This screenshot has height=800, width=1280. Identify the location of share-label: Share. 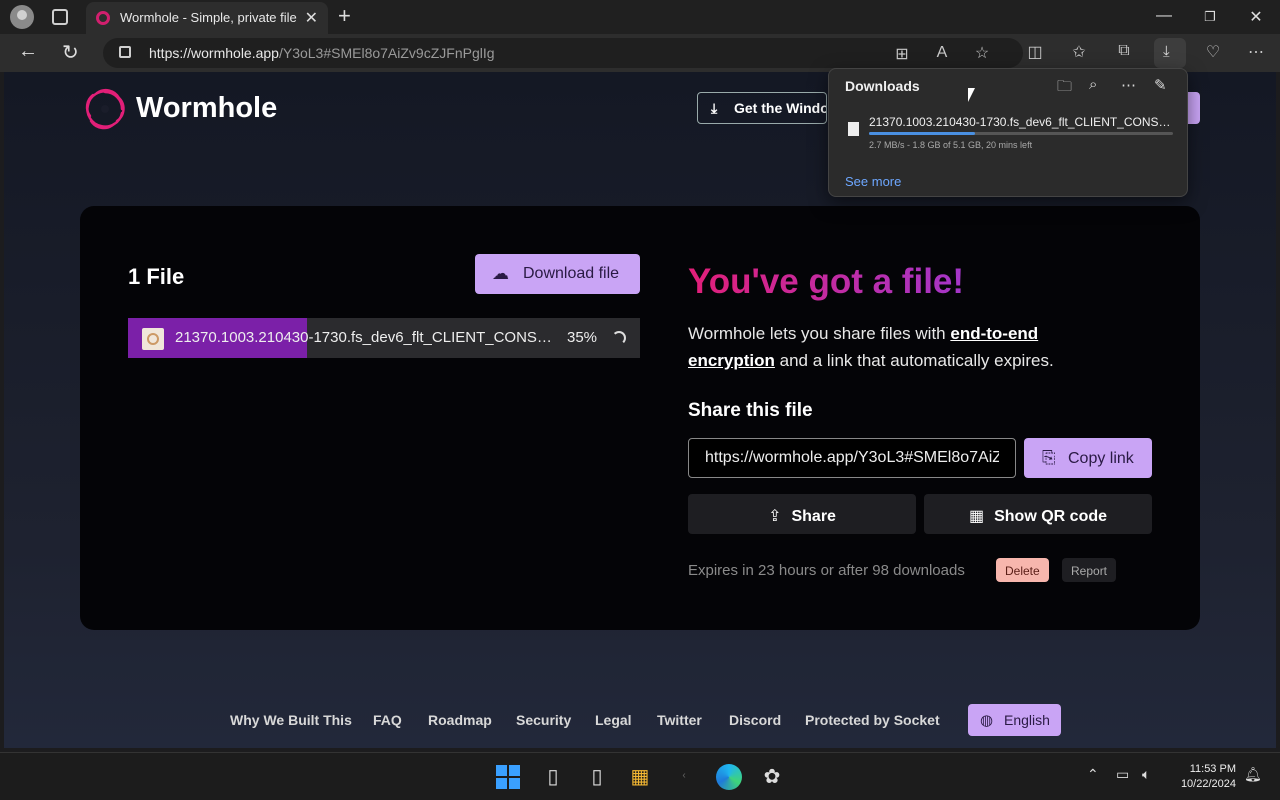
(813, 516).